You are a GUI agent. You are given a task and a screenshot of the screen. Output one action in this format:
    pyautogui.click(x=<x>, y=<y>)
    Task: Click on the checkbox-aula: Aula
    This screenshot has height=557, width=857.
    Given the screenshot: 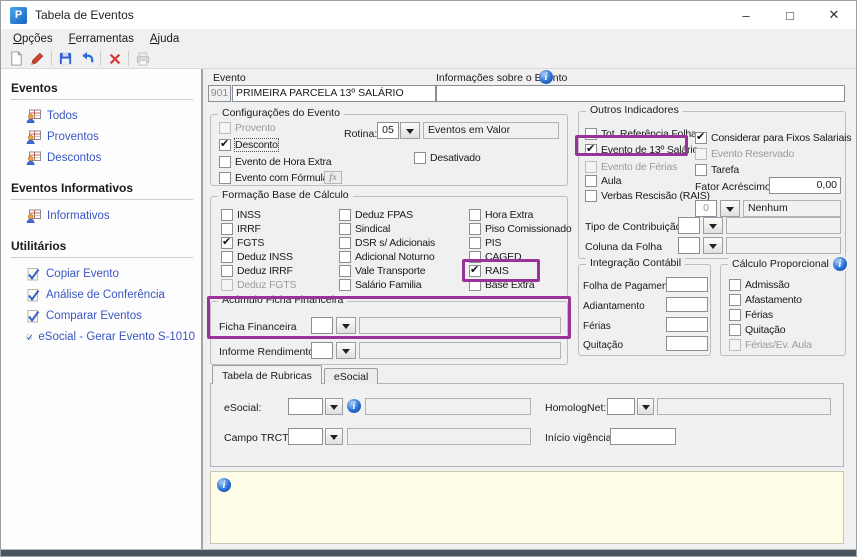 What is the action you would take?
    pyautogui.click(x=603, y=181)
    